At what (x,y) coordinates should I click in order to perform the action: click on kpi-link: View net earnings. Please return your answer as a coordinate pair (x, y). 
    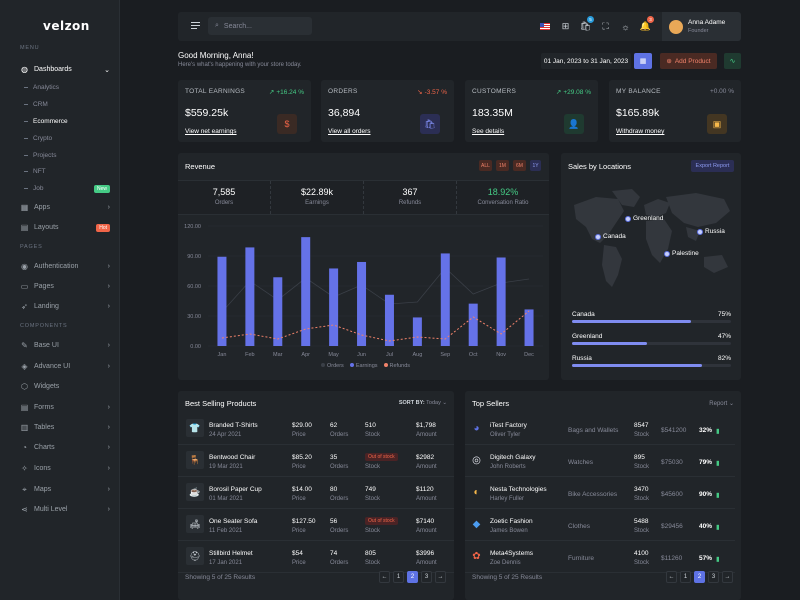
    Looking at the image, I should click on (211, 131).